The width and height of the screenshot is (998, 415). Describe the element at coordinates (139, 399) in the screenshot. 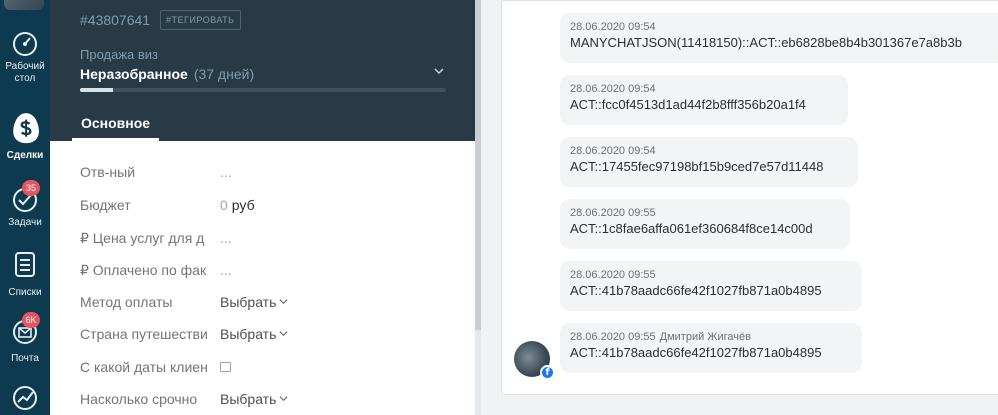

I see `field-label: Насколько срочно` at that location.